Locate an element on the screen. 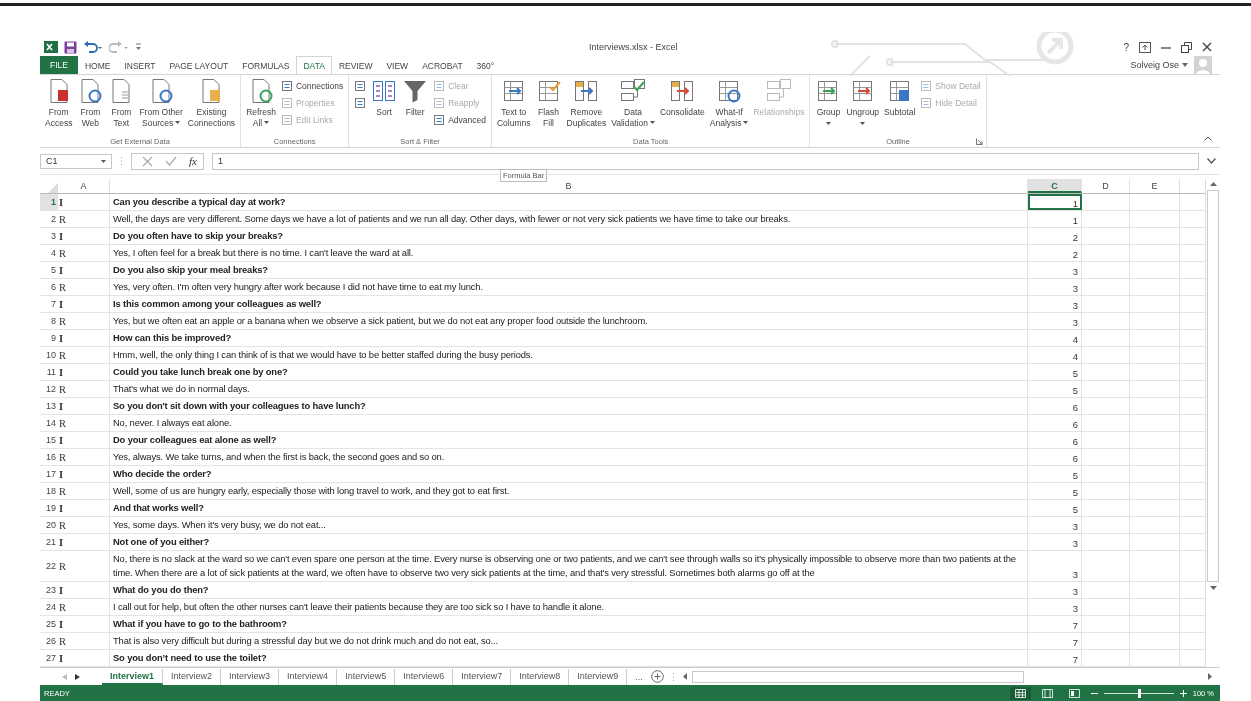  name-box: C1 is located at coordinates (76, 161).